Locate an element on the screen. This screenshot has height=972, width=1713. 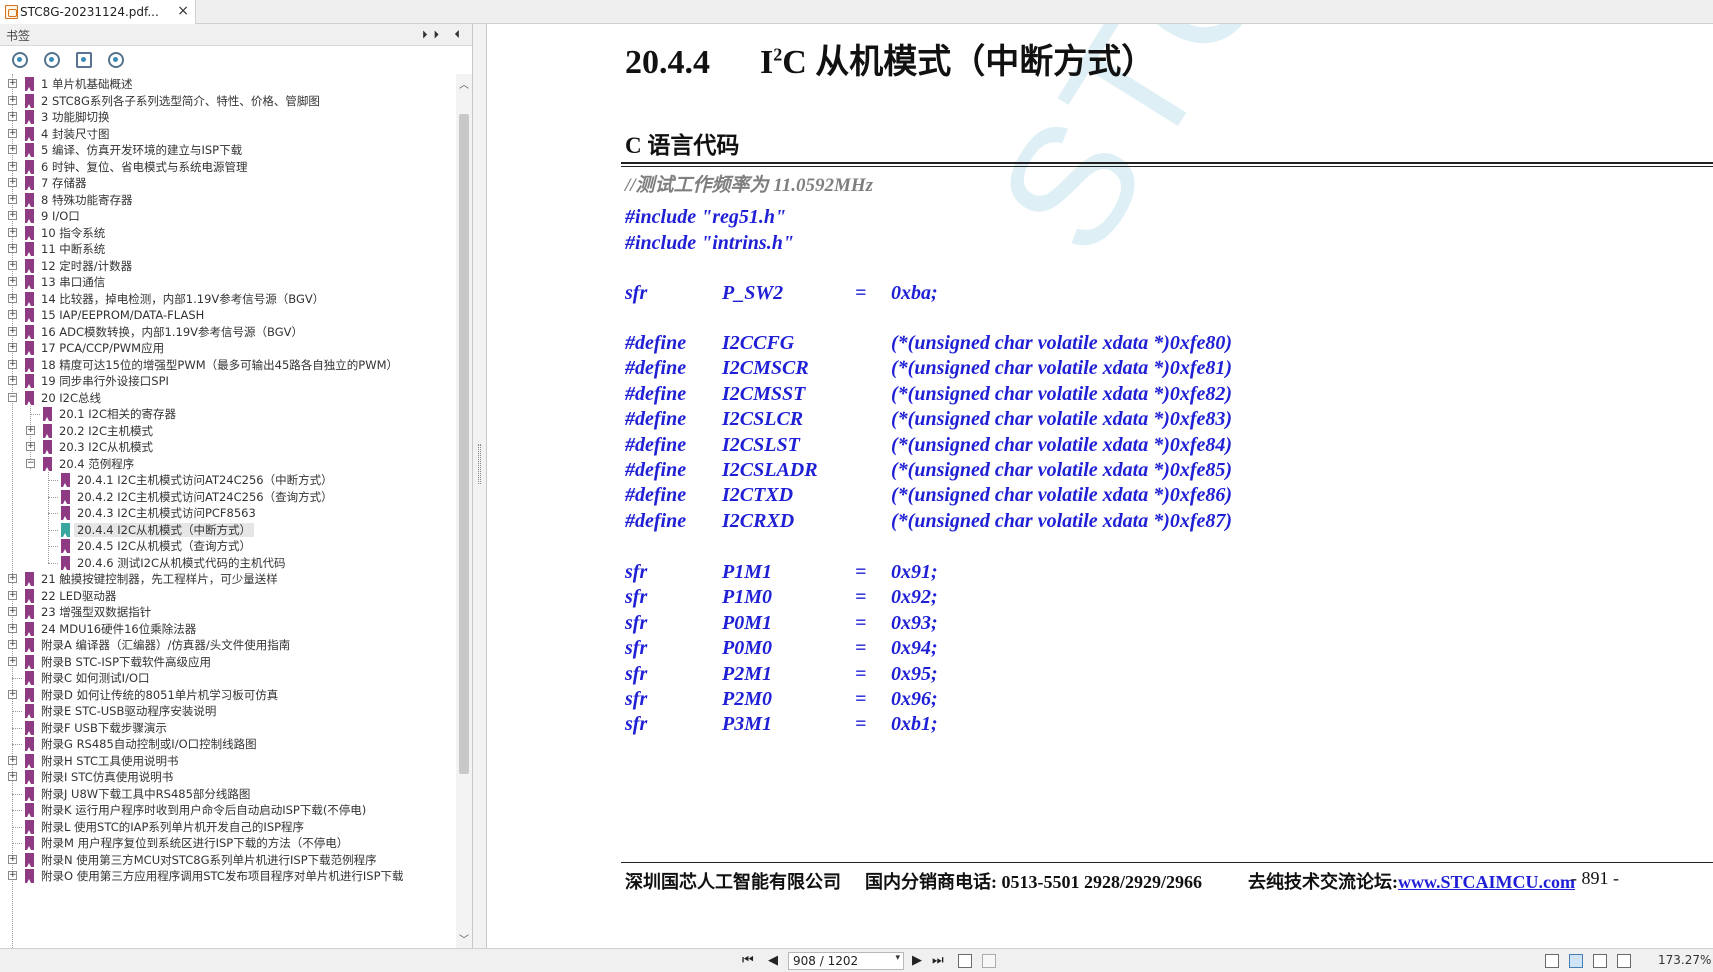
page-number-input: 908 / 1202 ▾ is located at coordinates (846, 961).